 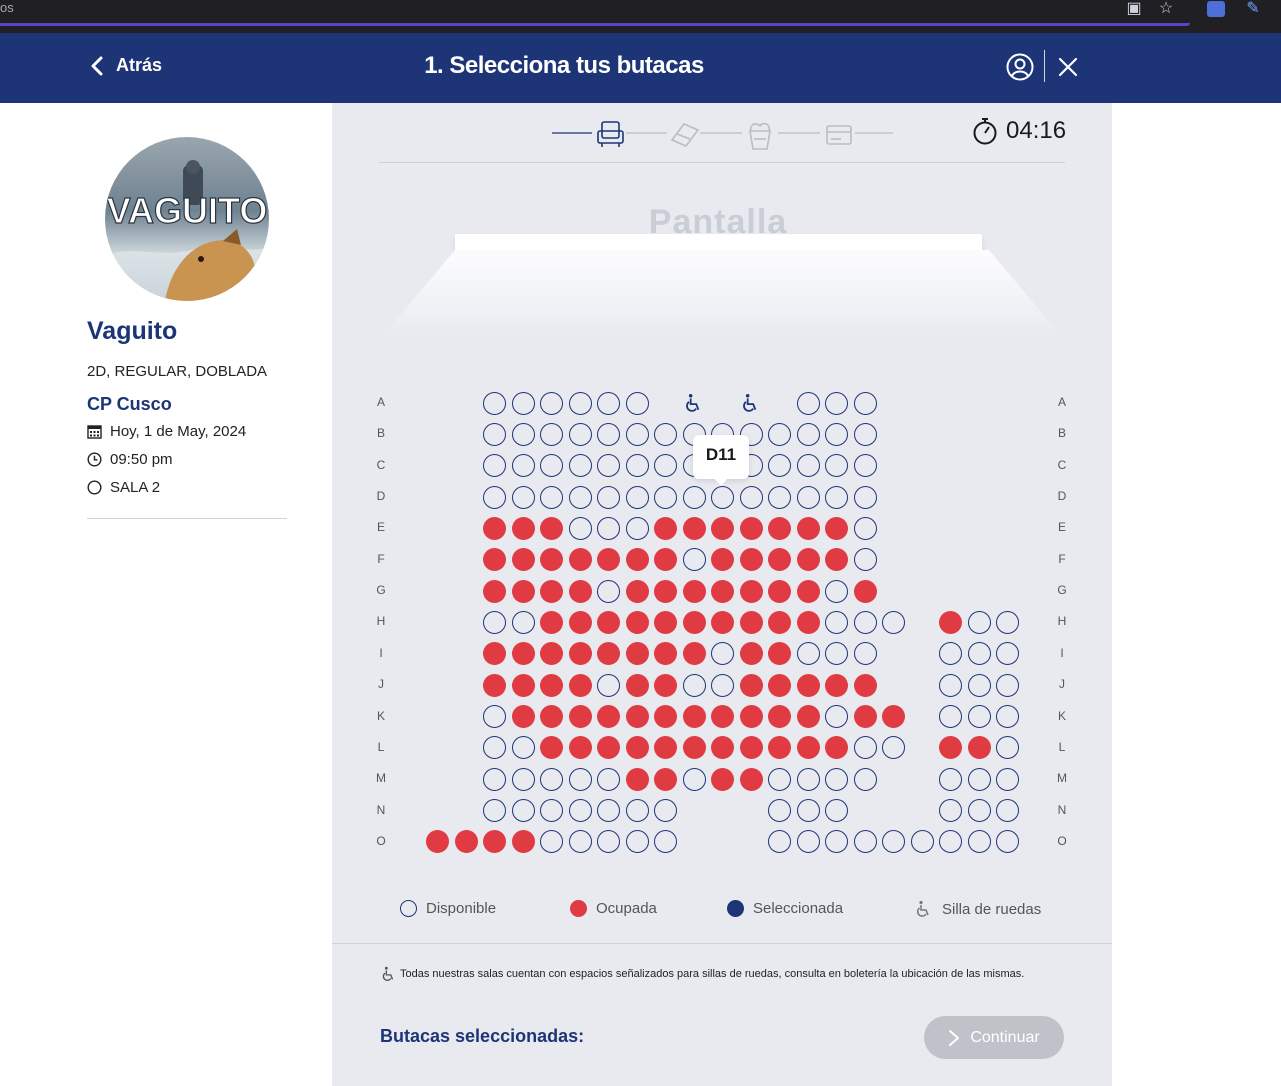 What do you see at coordinates (1253, 9) in the screenshot?
I see `pen-extension-icon: ✎` at bounding box center [1253, 9].